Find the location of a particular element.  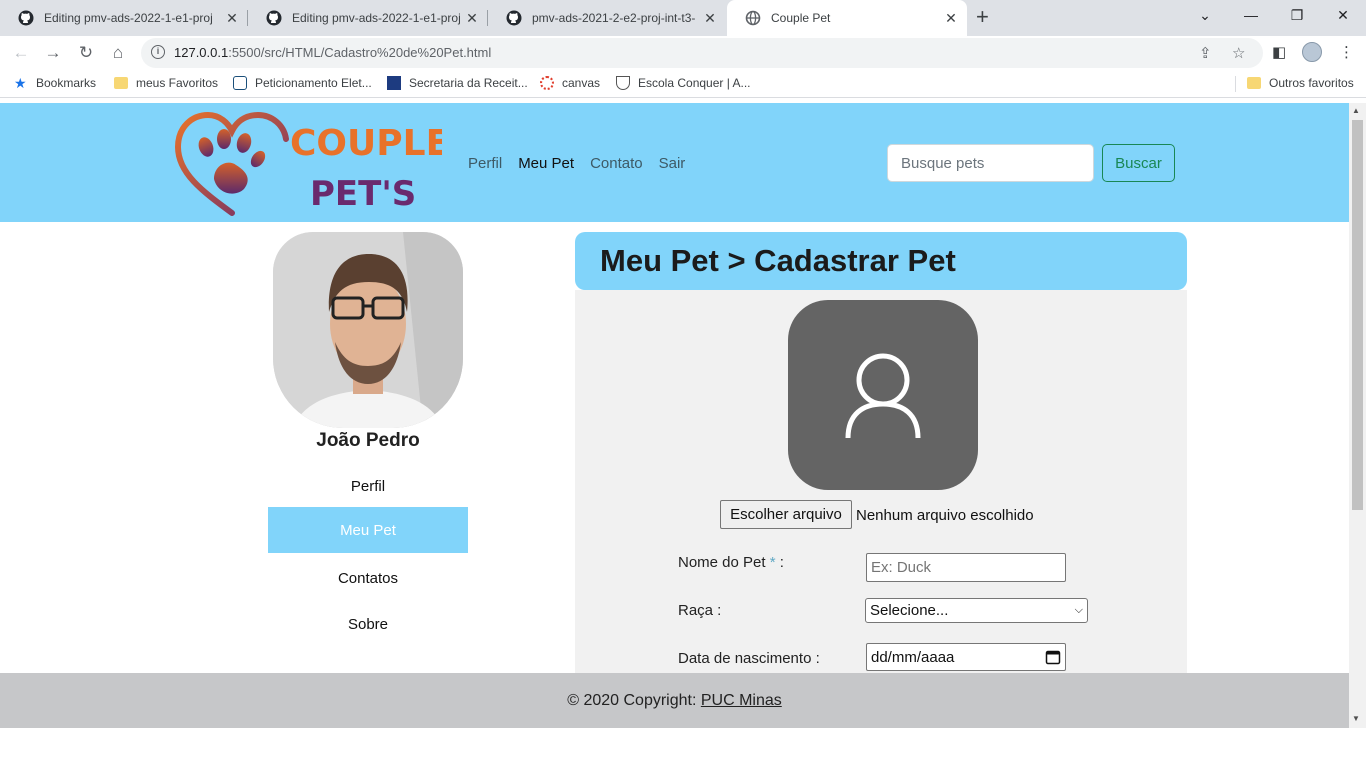

bookmark-item: meus Favoritos is located at coordinates (166, 83).